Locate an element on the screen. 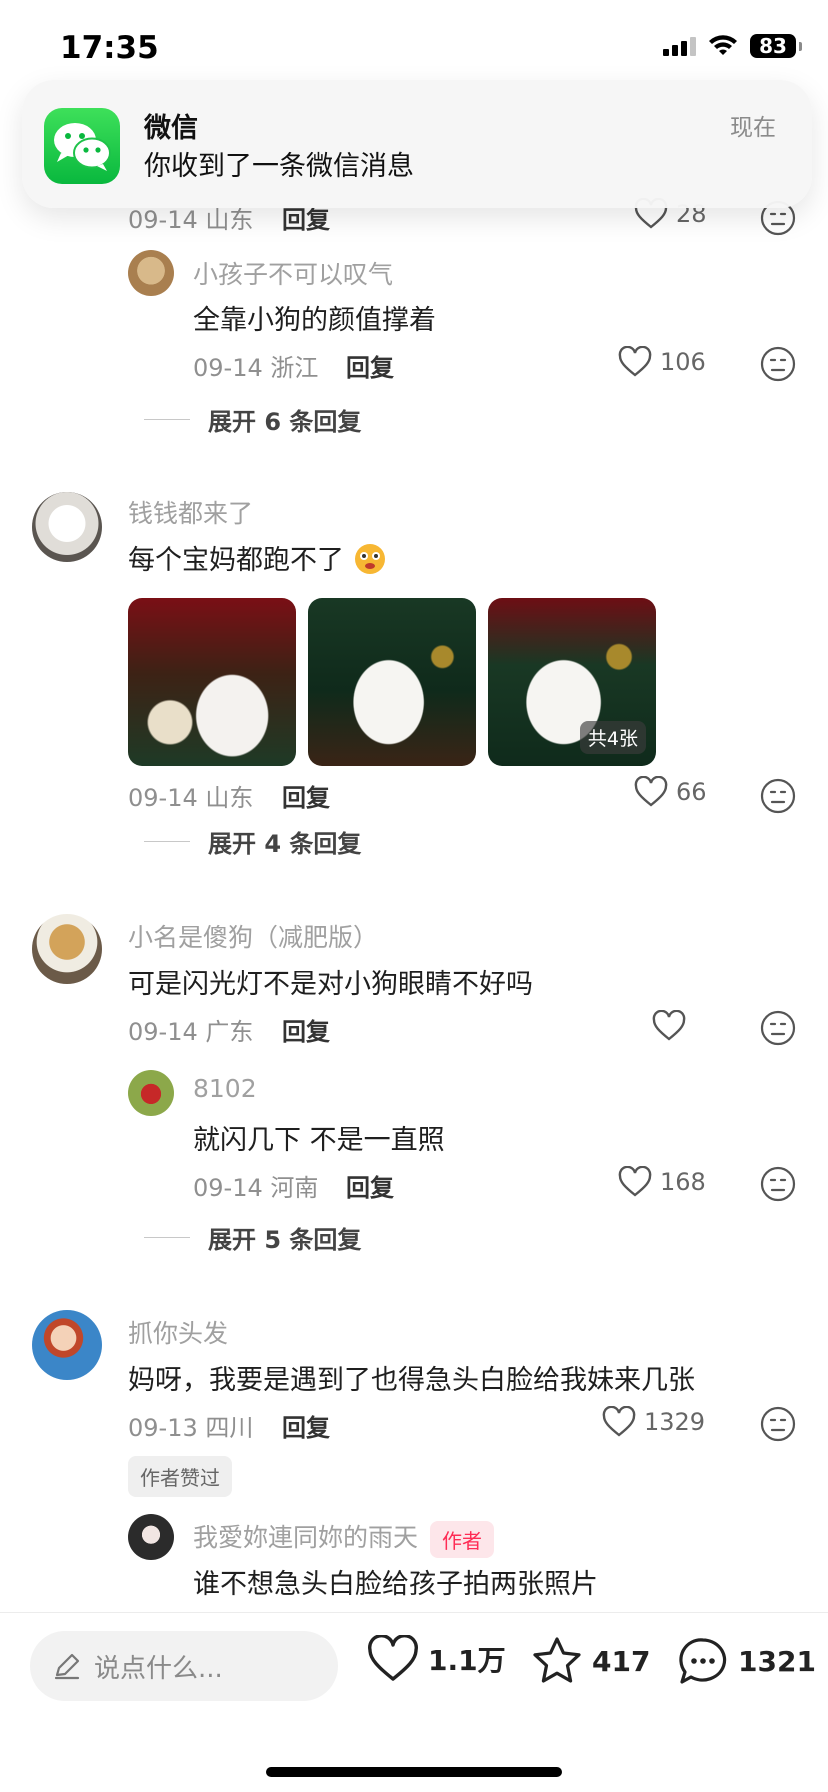  photo-count-badge: 共4张 is located at coordinates (612, 737).